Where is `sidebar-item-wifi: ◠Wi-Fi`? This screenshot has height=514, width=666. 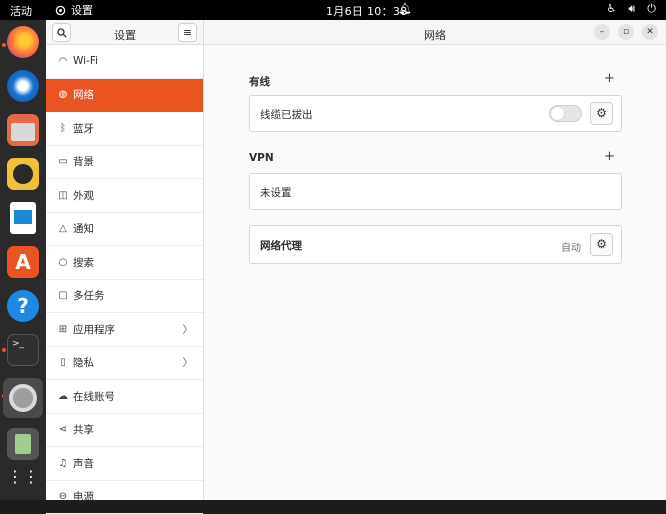
sidebar-item-wifi: ◠Wi-Fi is located at coordinates (124, 62).